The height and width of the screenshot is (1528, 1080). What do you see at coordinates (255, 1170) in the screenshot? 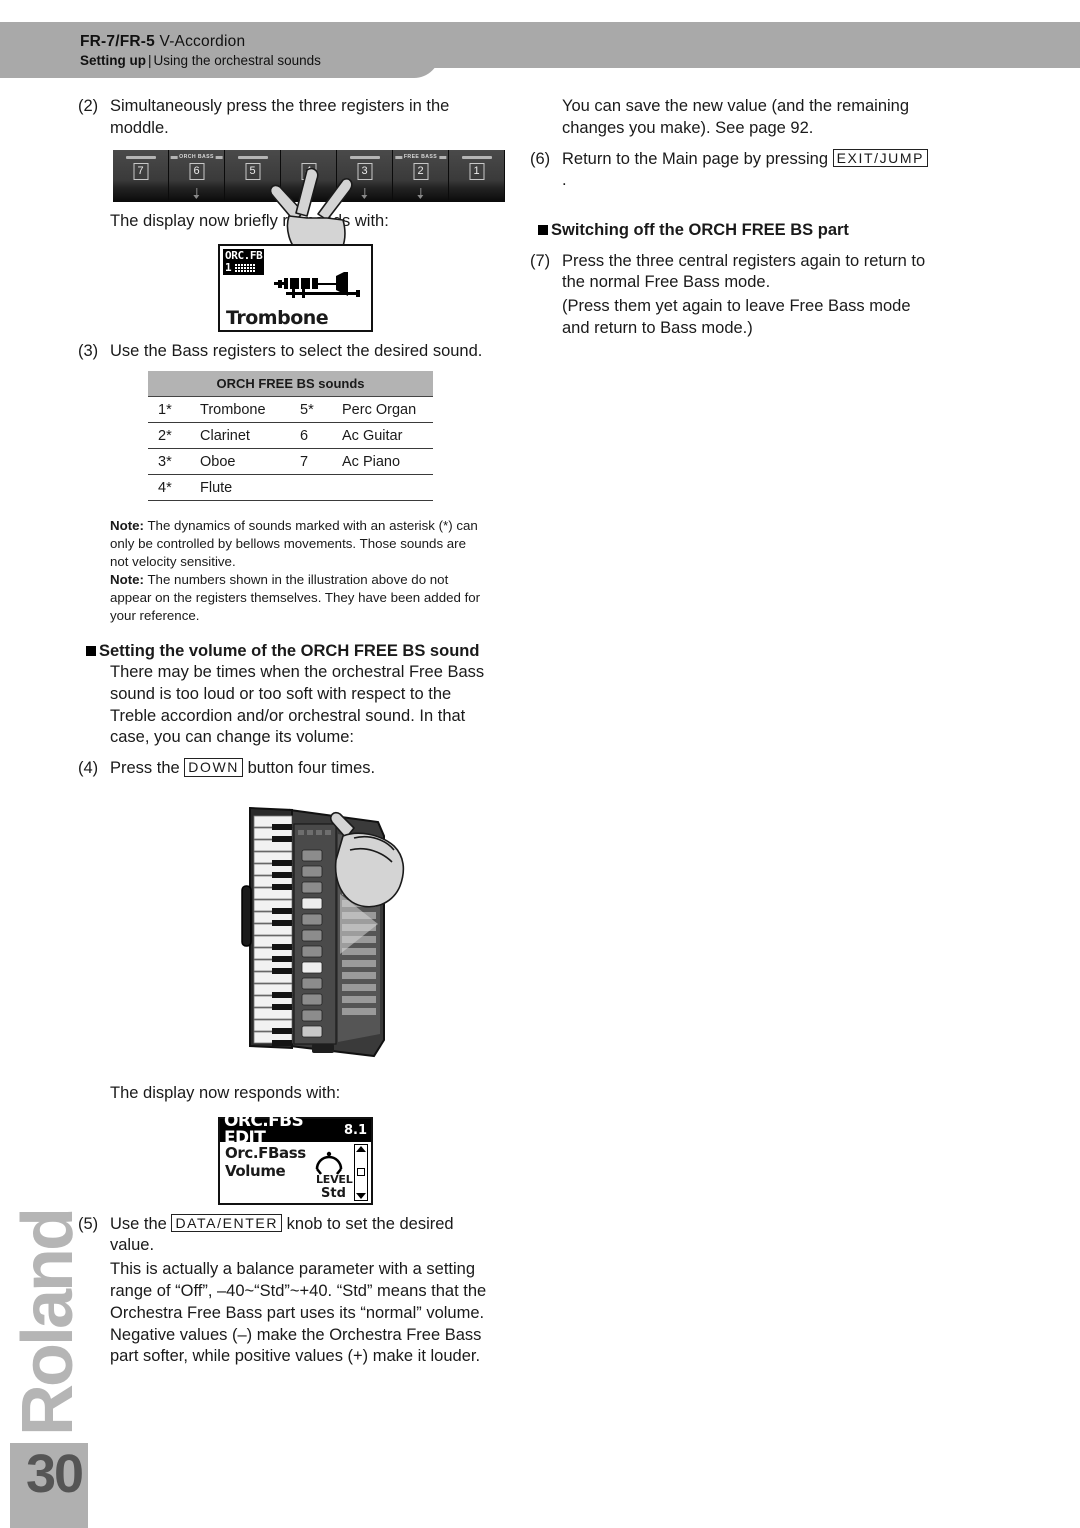
I see `lcd2-param-line2: Volume` at bounding box center [255, 1170].